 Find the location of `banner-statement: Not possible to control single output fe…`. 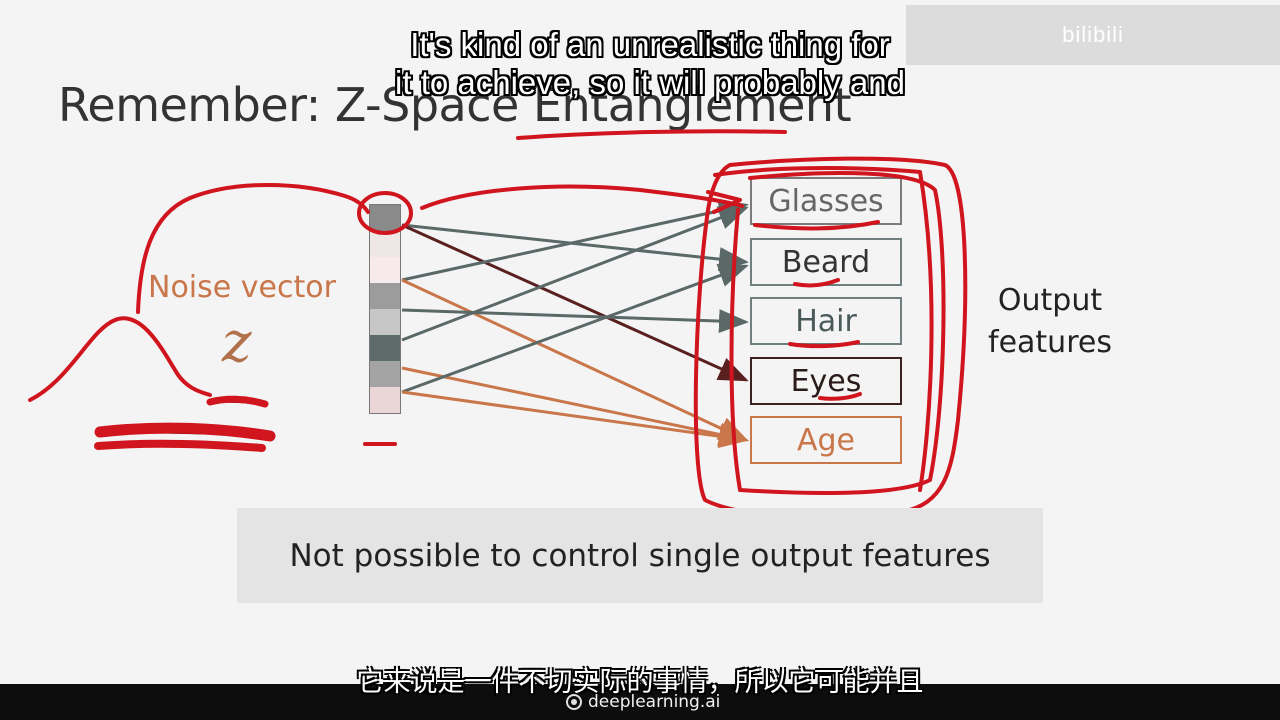

banner-statement: Not possible to control single output fe… is located at coordinates (640, 555).